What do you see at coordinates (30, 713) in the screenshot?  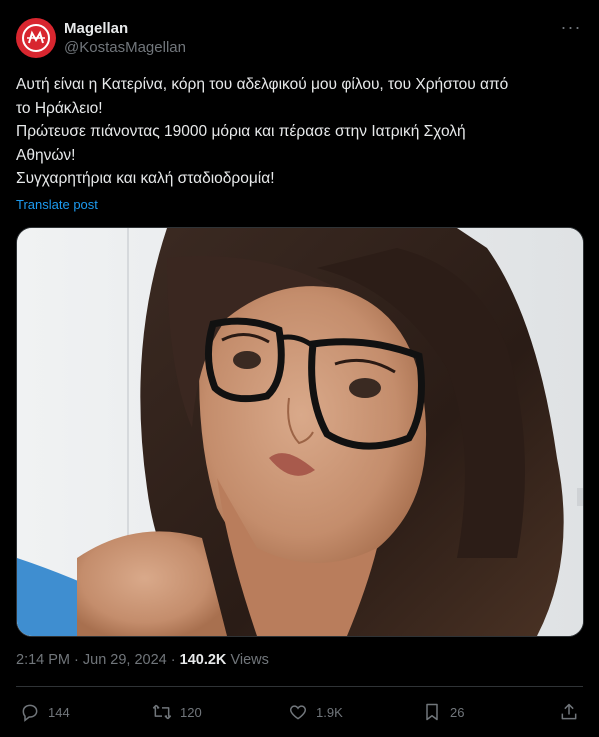 I see `reply-icon` at bounding box center [30, 713].